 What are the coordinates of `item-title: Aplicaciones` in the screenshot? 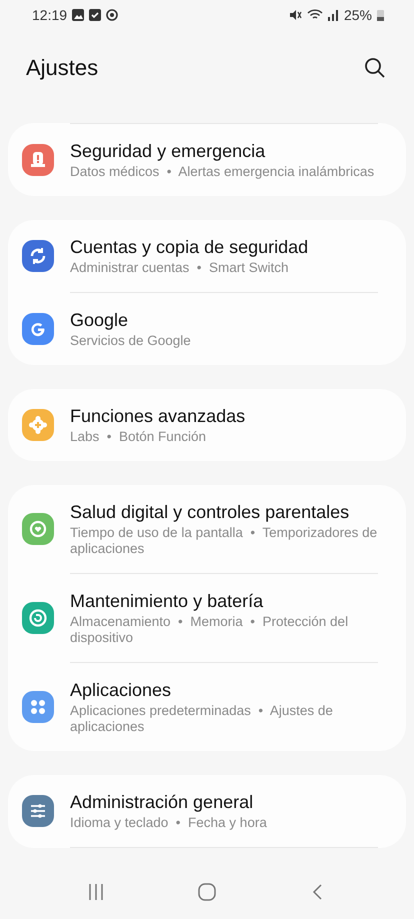 It's located at (121, 690).